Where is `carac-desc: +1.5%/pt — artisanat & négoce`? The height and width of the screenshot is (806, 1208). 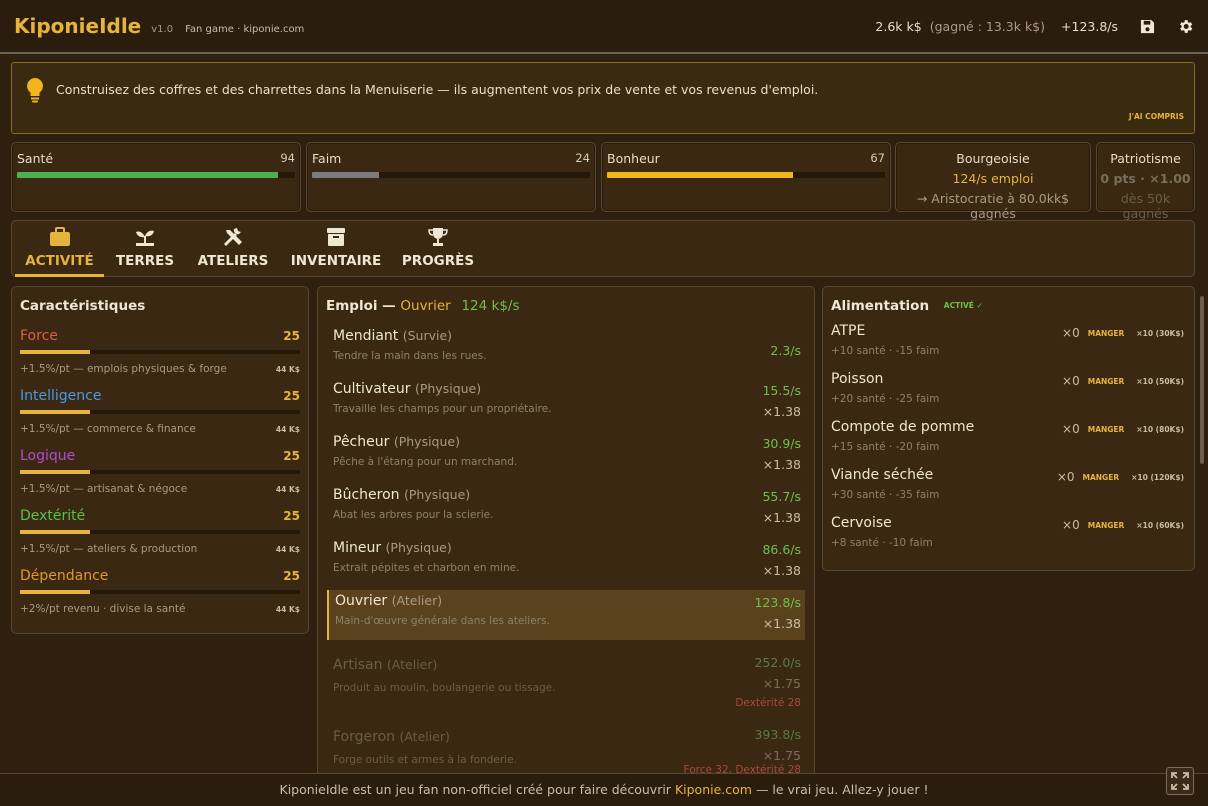
carac-desc: +1.5%/pt — artisanat & négoce is located at coordinates (104, 489).